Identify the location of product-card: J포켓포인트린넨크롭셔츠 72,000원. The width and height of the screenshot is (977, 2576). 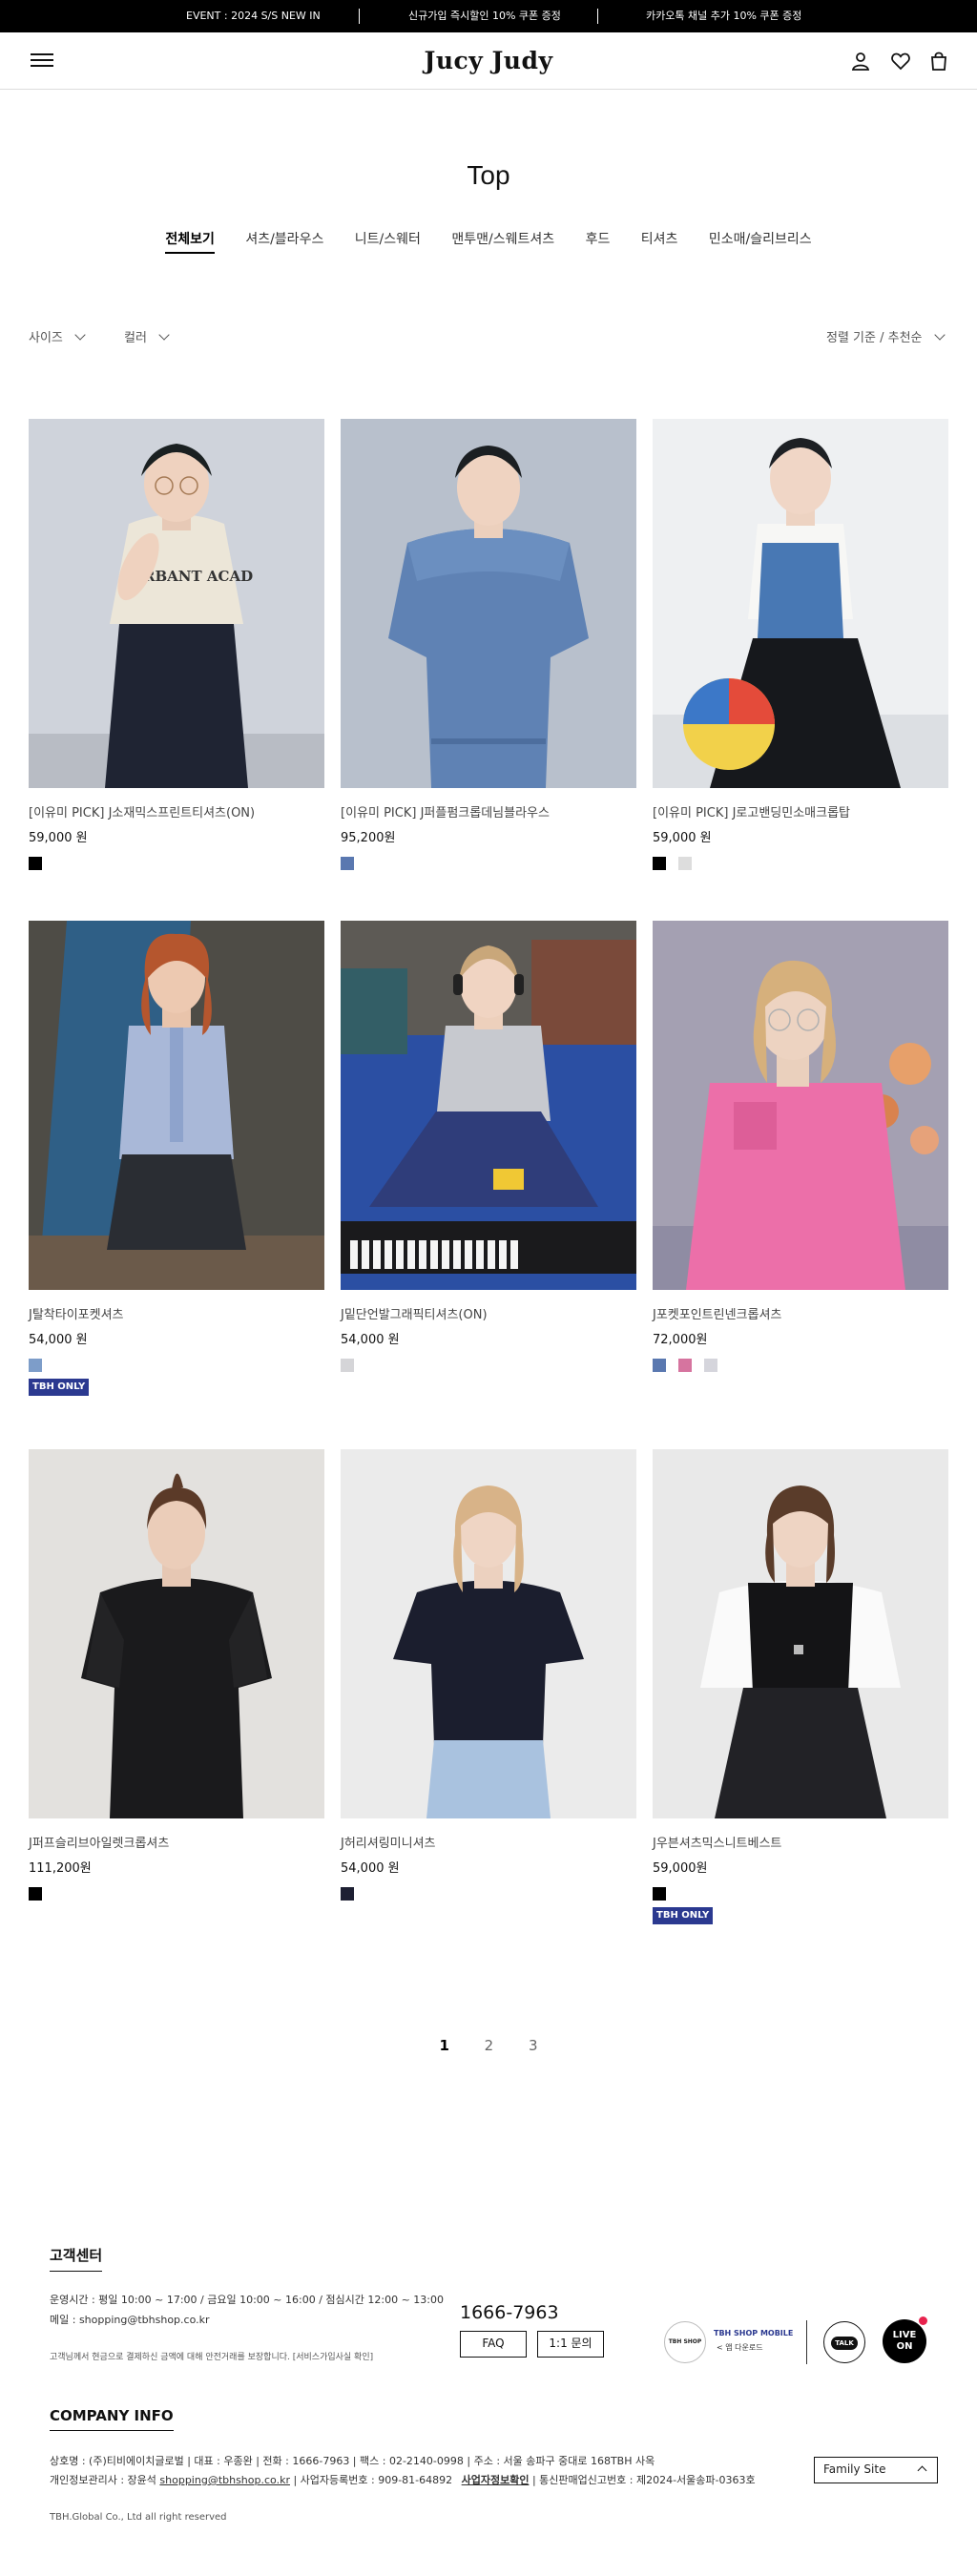
(800, 1146).